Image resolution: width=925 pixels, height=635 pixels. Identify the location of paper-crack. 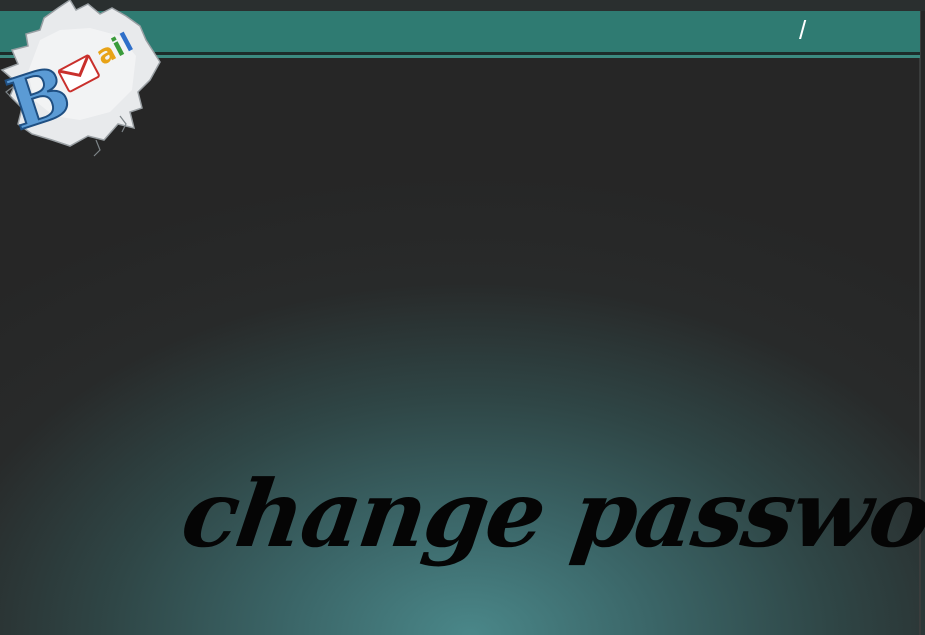
(97, 148).